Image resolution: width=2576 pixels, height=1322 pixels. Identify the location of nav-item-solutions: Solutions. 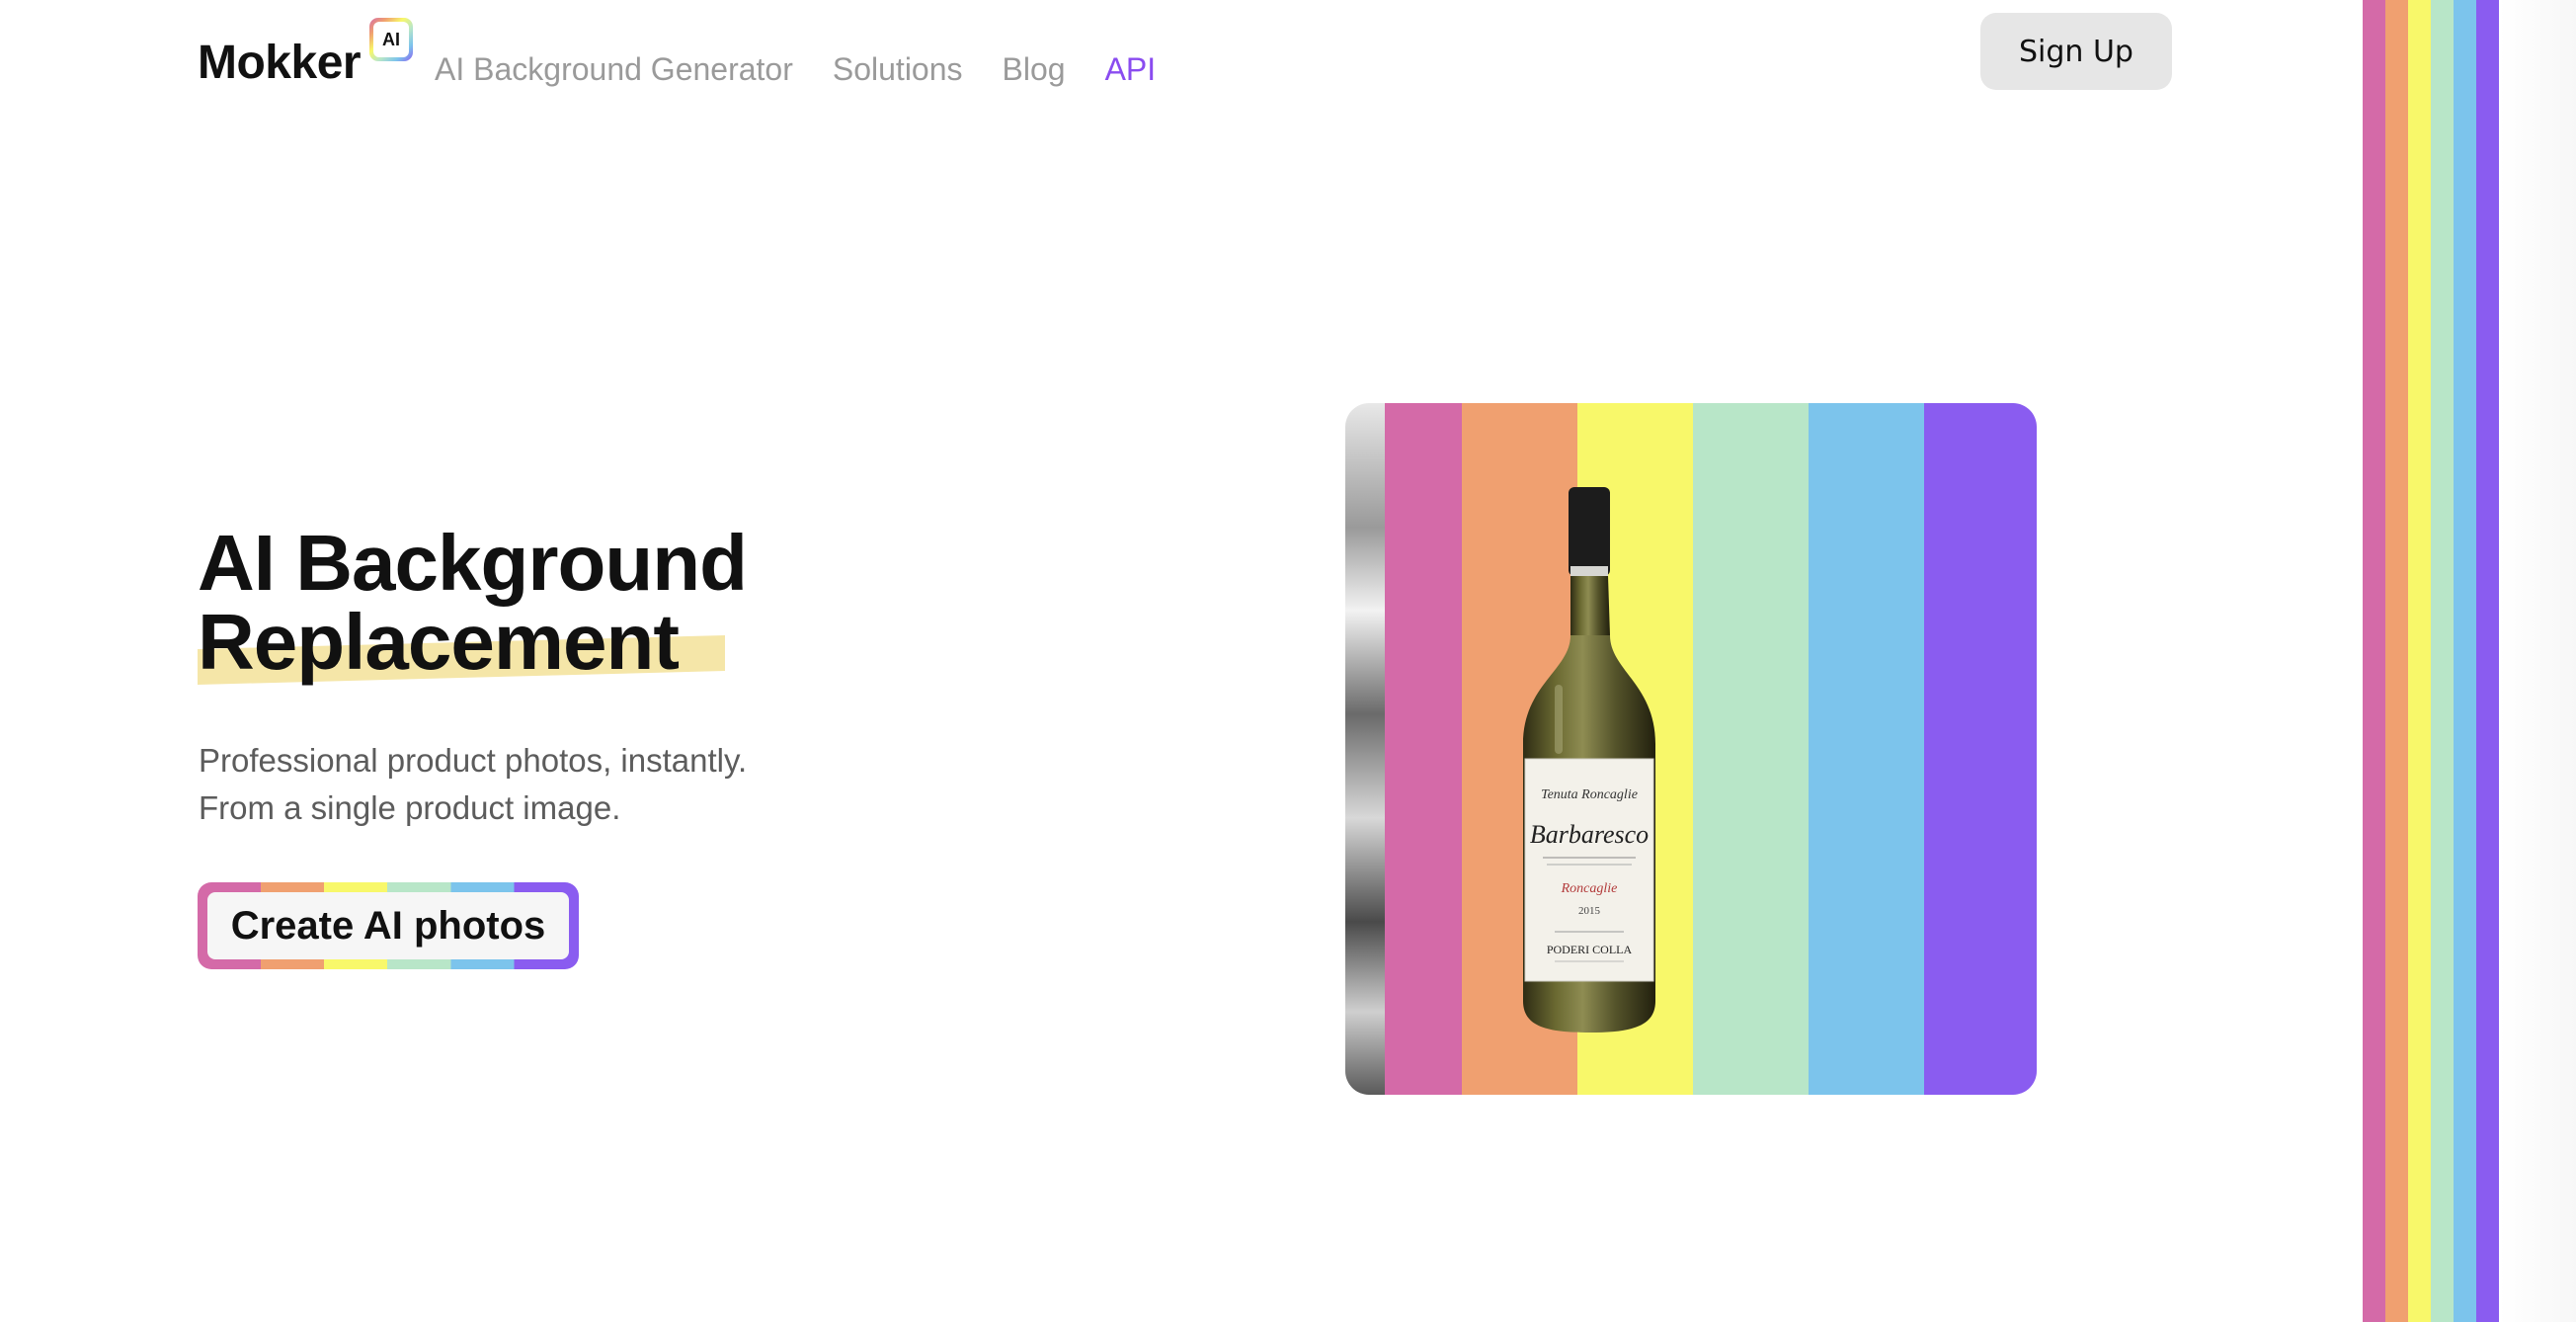
(898, 69).